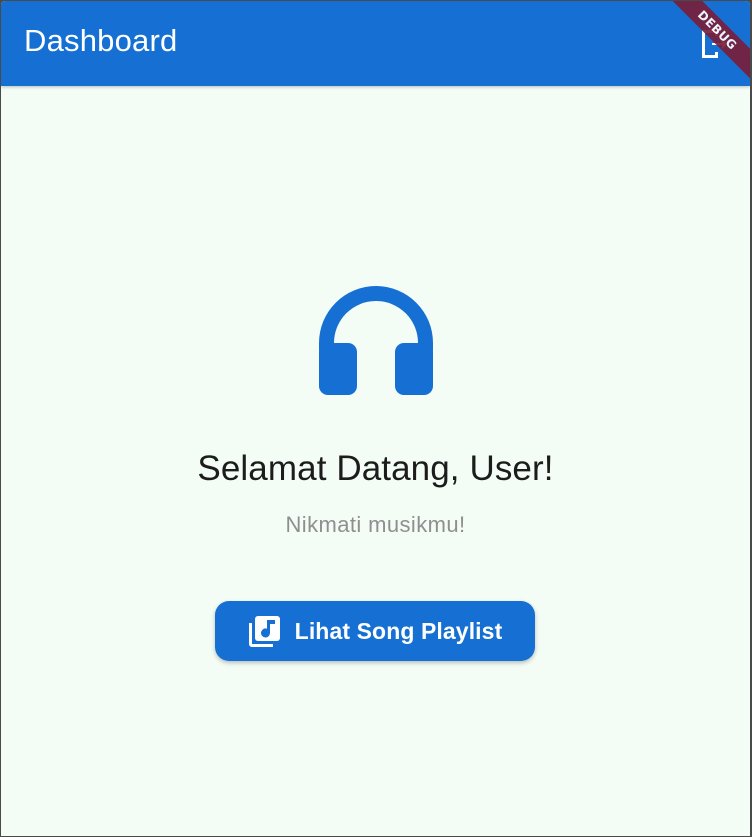  What do you see at coordinates (101, 40) in the screenshot?
I see `app-bar-title: Dashboard` at bounding box center [101, 40].